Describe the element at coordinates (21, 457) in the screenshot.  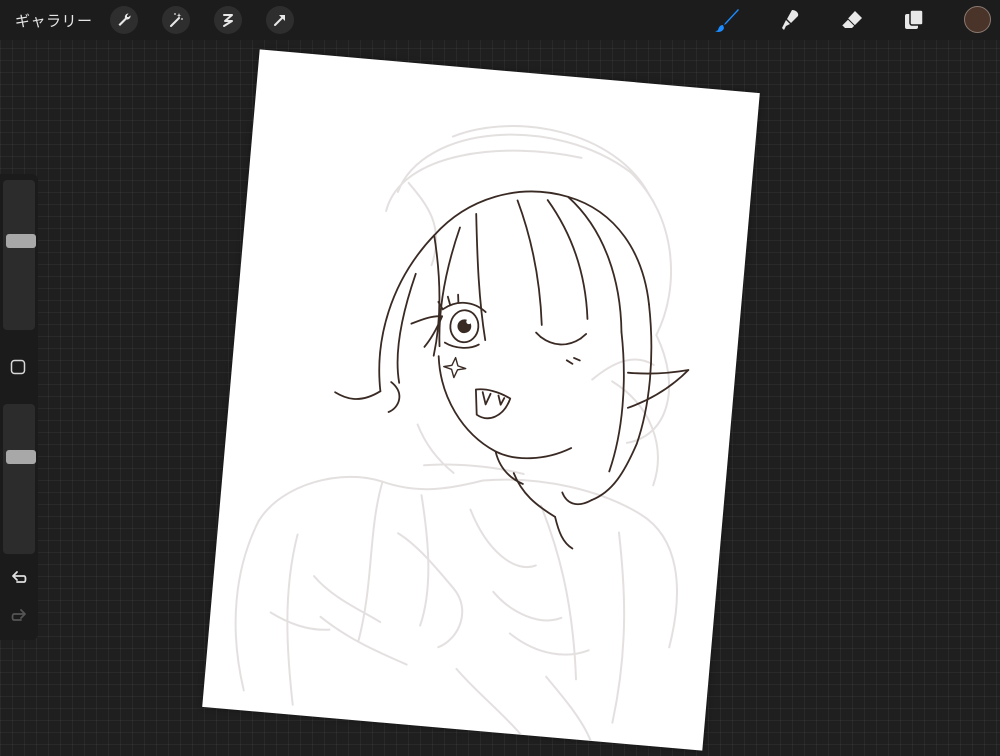
I see `opacity-slider-thumb` at that location.